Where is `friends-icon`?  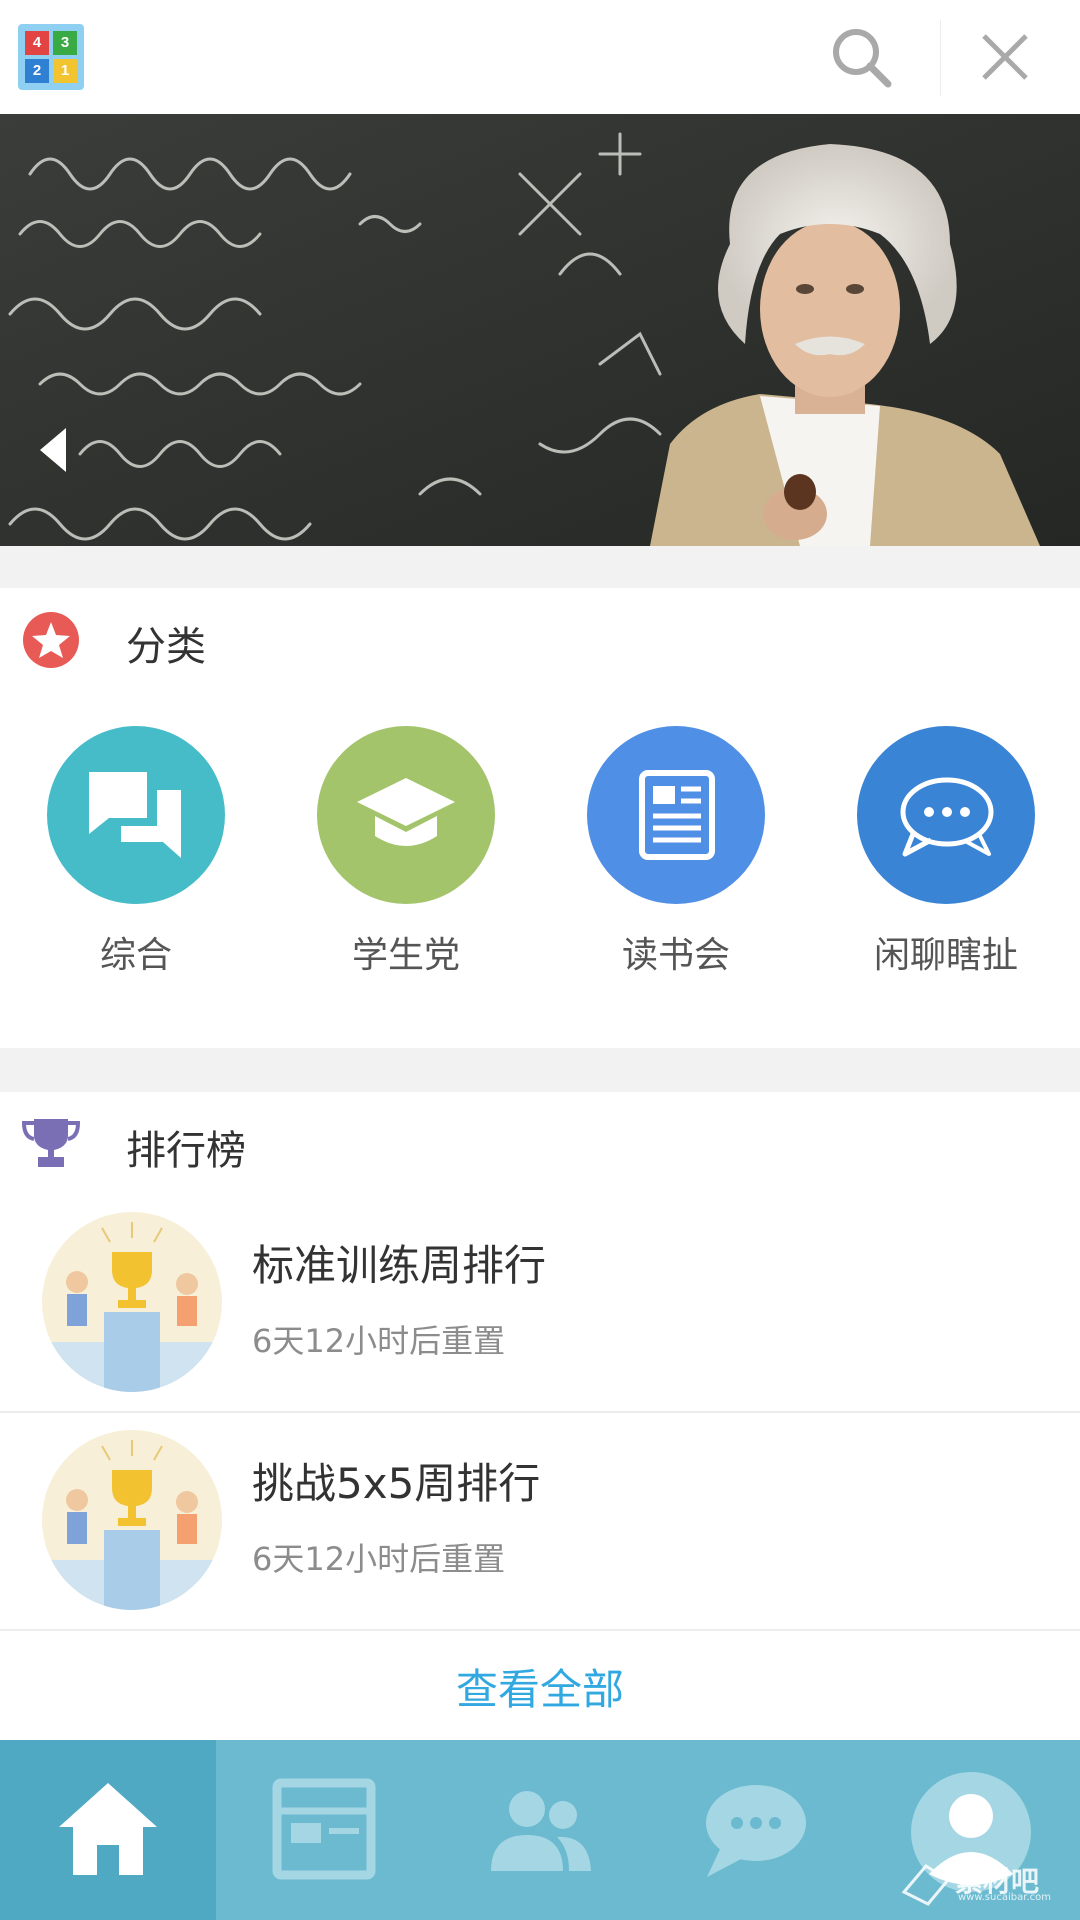
friends-icon is located at coordinates (541, 1831).